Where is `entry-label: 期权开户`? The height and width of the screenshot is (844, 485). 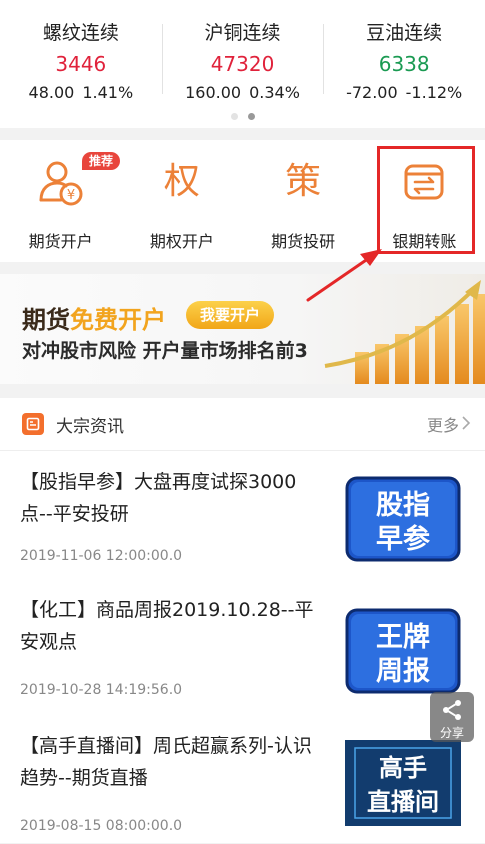
entry-label: 期权开户 is located at coordinates (181, 241).